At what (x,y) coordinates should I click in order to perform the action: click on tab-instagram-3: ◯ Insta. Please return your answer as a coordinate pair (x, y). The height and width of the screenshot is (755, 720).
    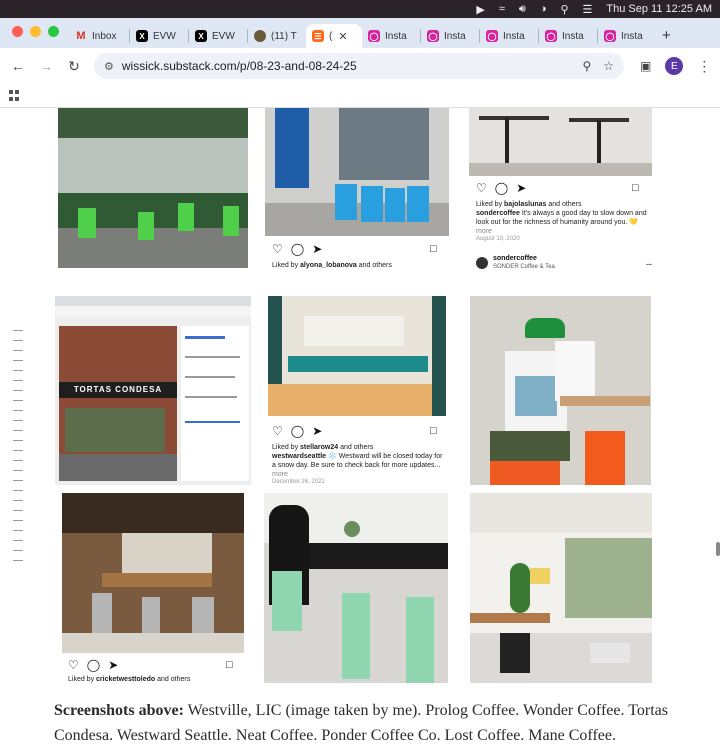
    Looking at the image, I should click on (509, 36).